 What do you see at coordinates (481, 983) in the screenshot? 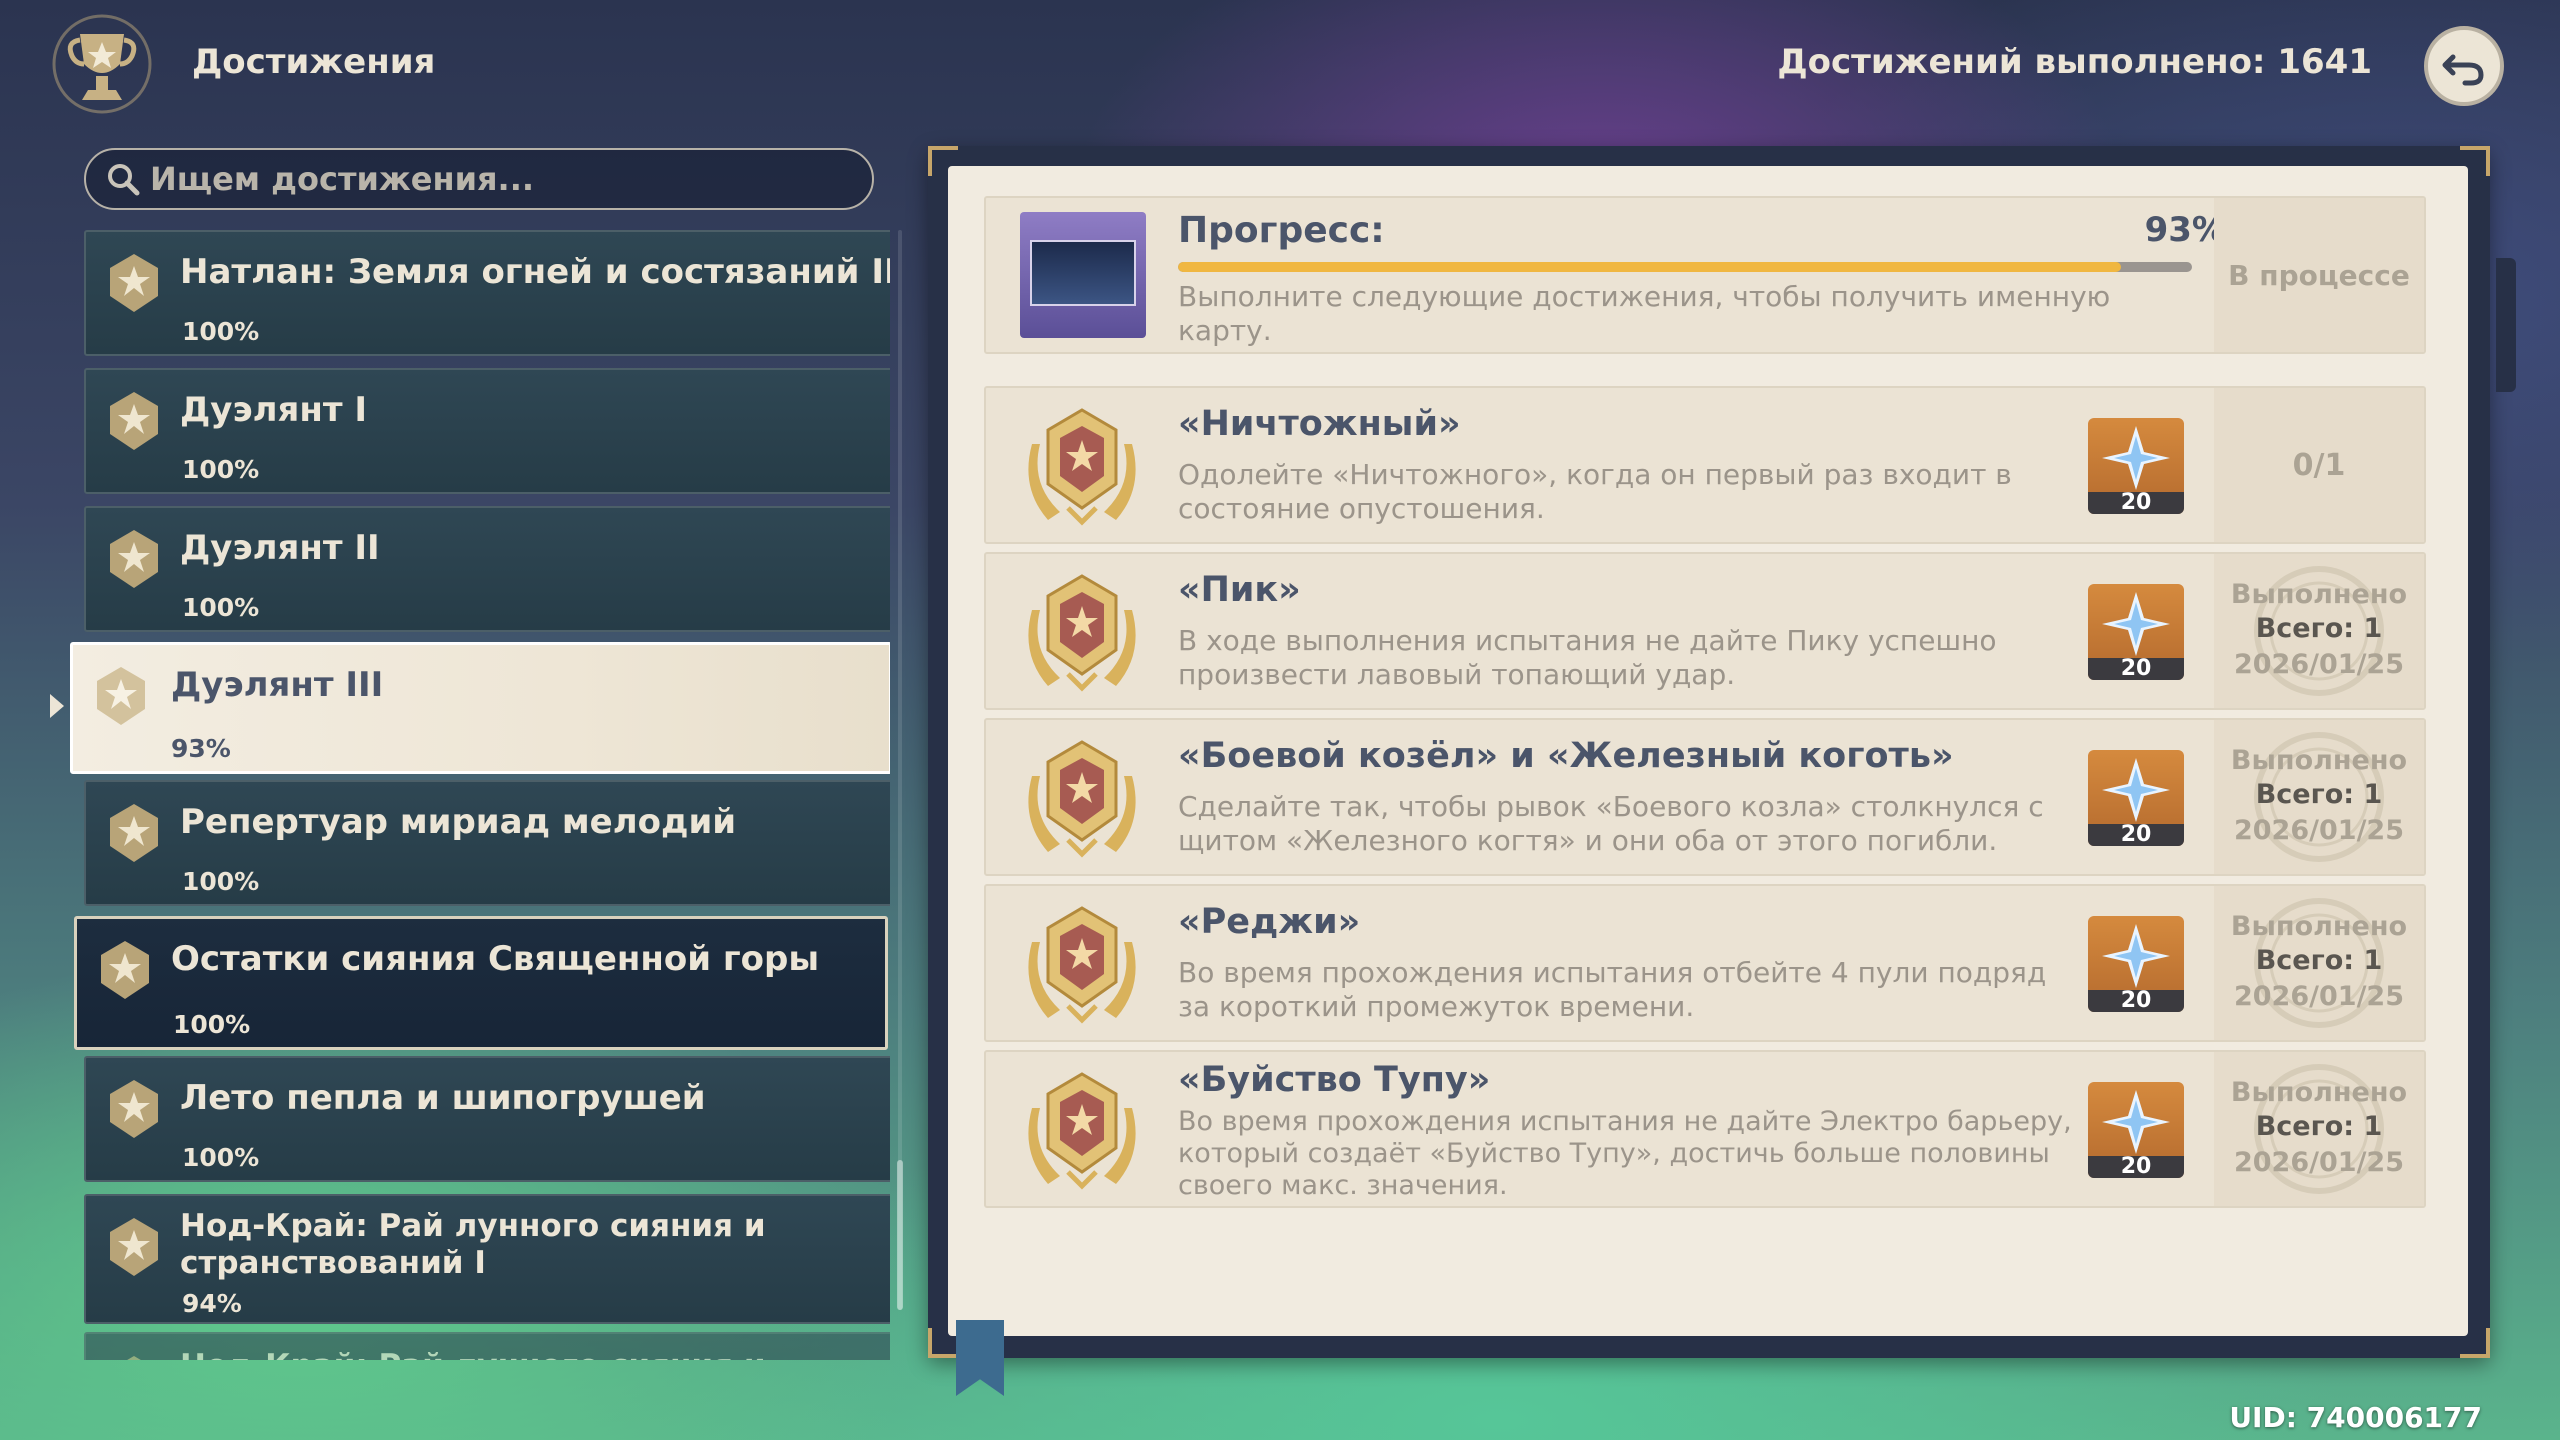
I see `category-item-hovered: Остатки сияния Священной горы 100%` at bounding box center [481, 983].